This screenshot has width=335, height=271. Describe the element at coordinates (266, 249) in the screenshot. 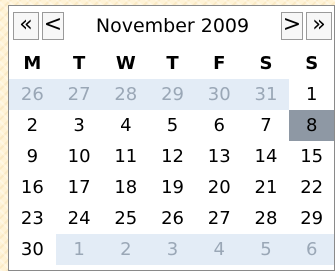

I see `day-cell-other-month: 5` at that location.